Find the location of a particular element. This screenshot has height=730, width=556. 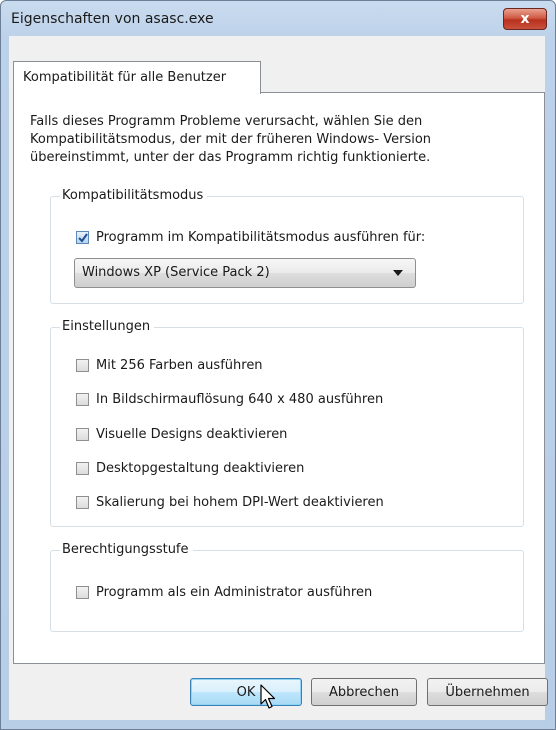

settings-item-label: Desktopgestaltung deaktivieren is located at coordinates (200, 468).